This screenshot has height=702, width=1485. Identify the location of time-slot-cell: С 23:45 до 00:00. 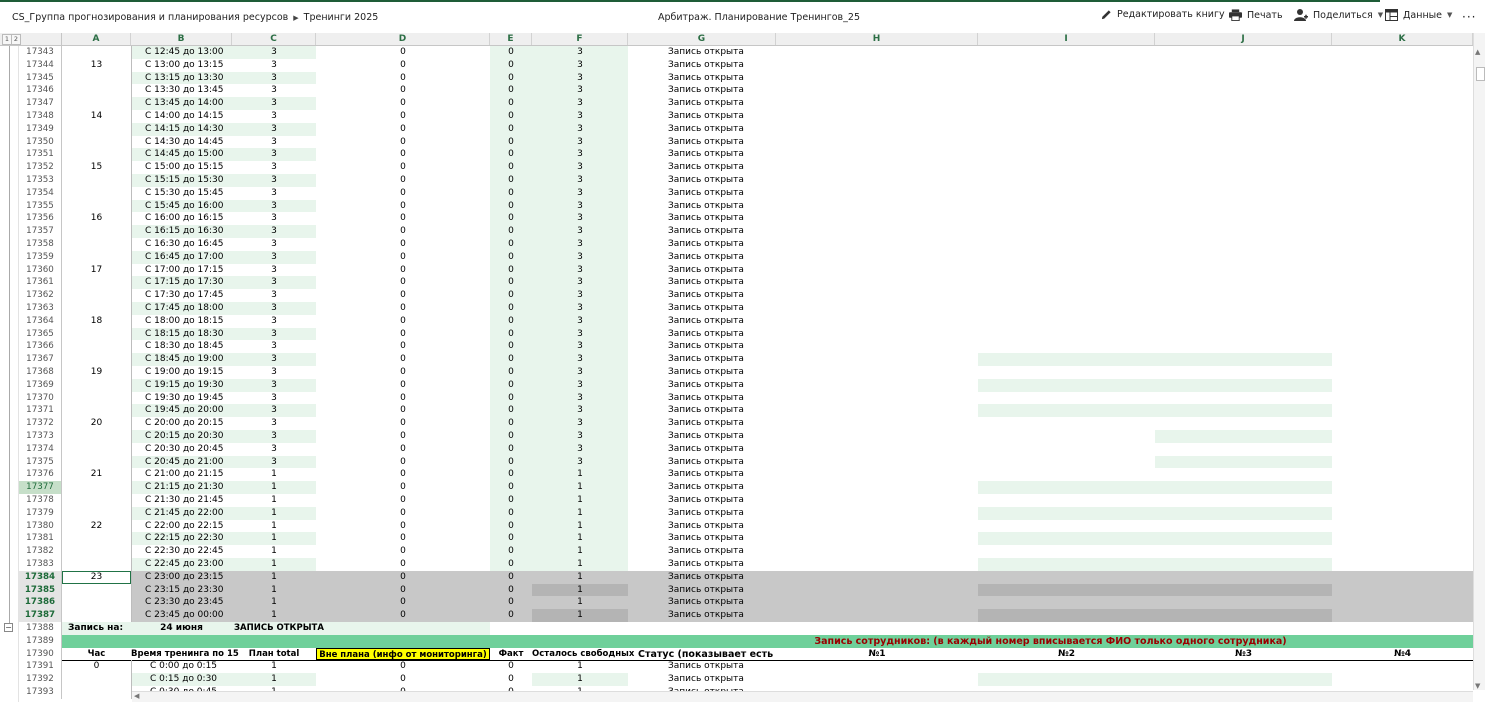
(188, 615).